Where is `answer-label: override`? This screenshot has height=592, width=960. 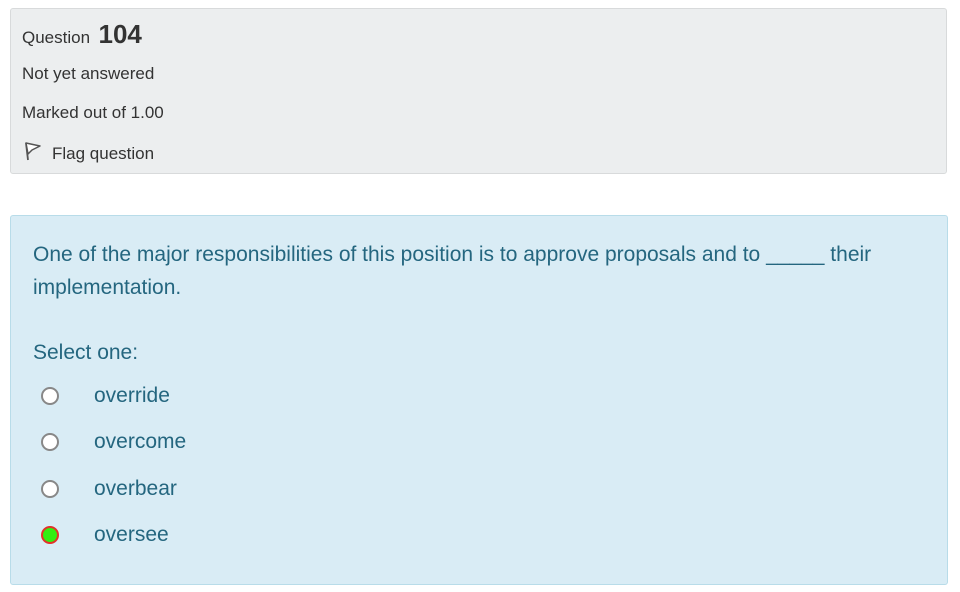 answer-label: override is located at coordinates (132, 395).